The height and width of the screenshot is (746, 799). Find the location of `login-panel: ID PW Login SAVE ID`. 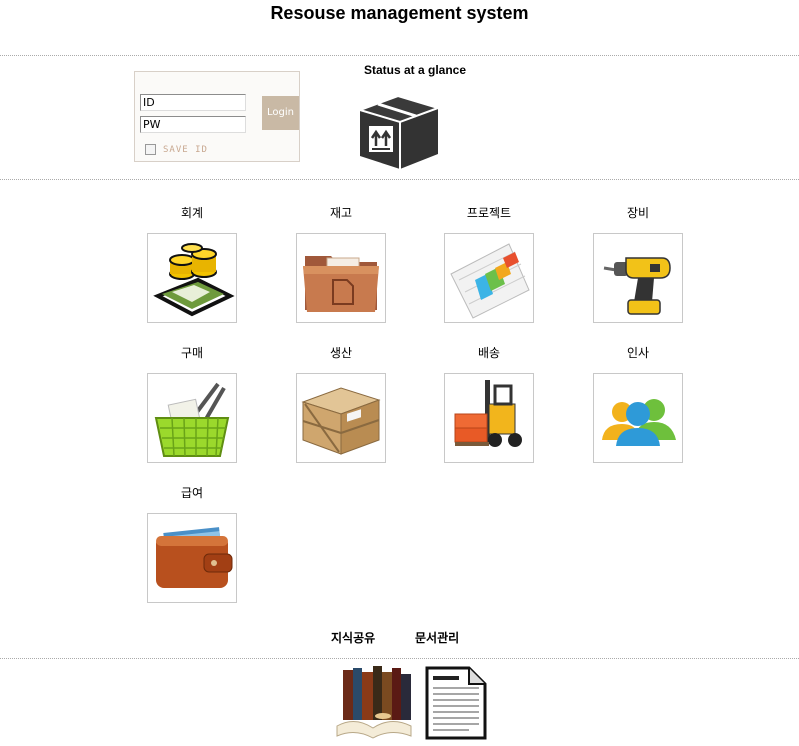

login-panel: ID PW Login SAVE ID is located at coordinates (217, 116).